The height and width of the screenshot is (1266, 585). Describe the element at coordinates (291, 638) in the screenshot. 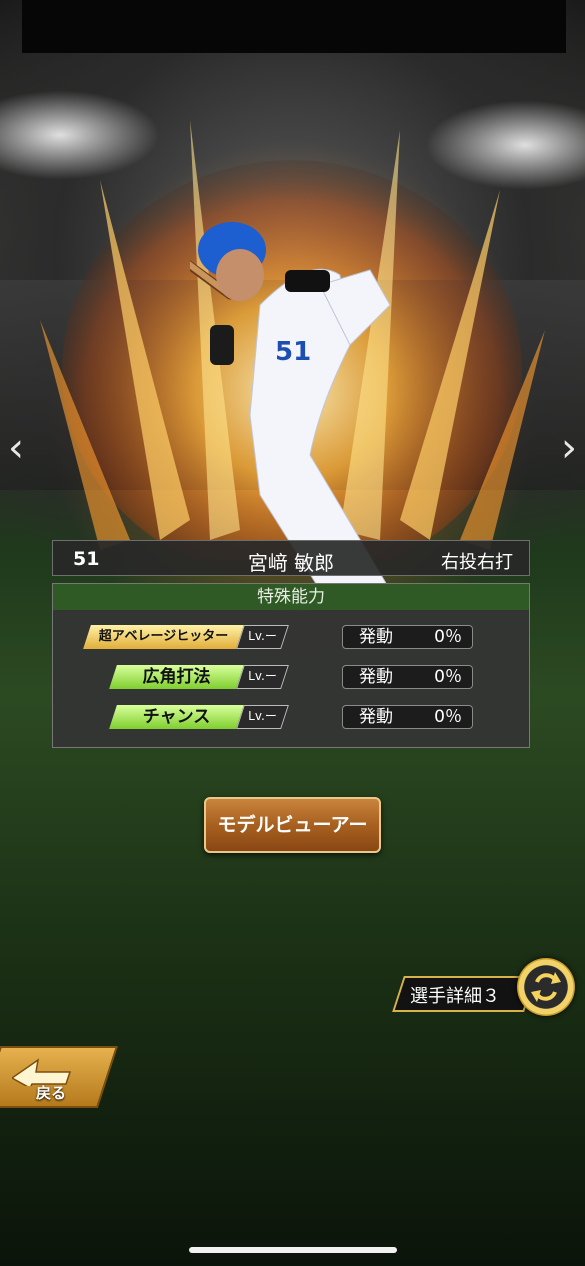

I see `ability-row: 超アベレージヒッター Lv.ー 発動 0％` at that location.